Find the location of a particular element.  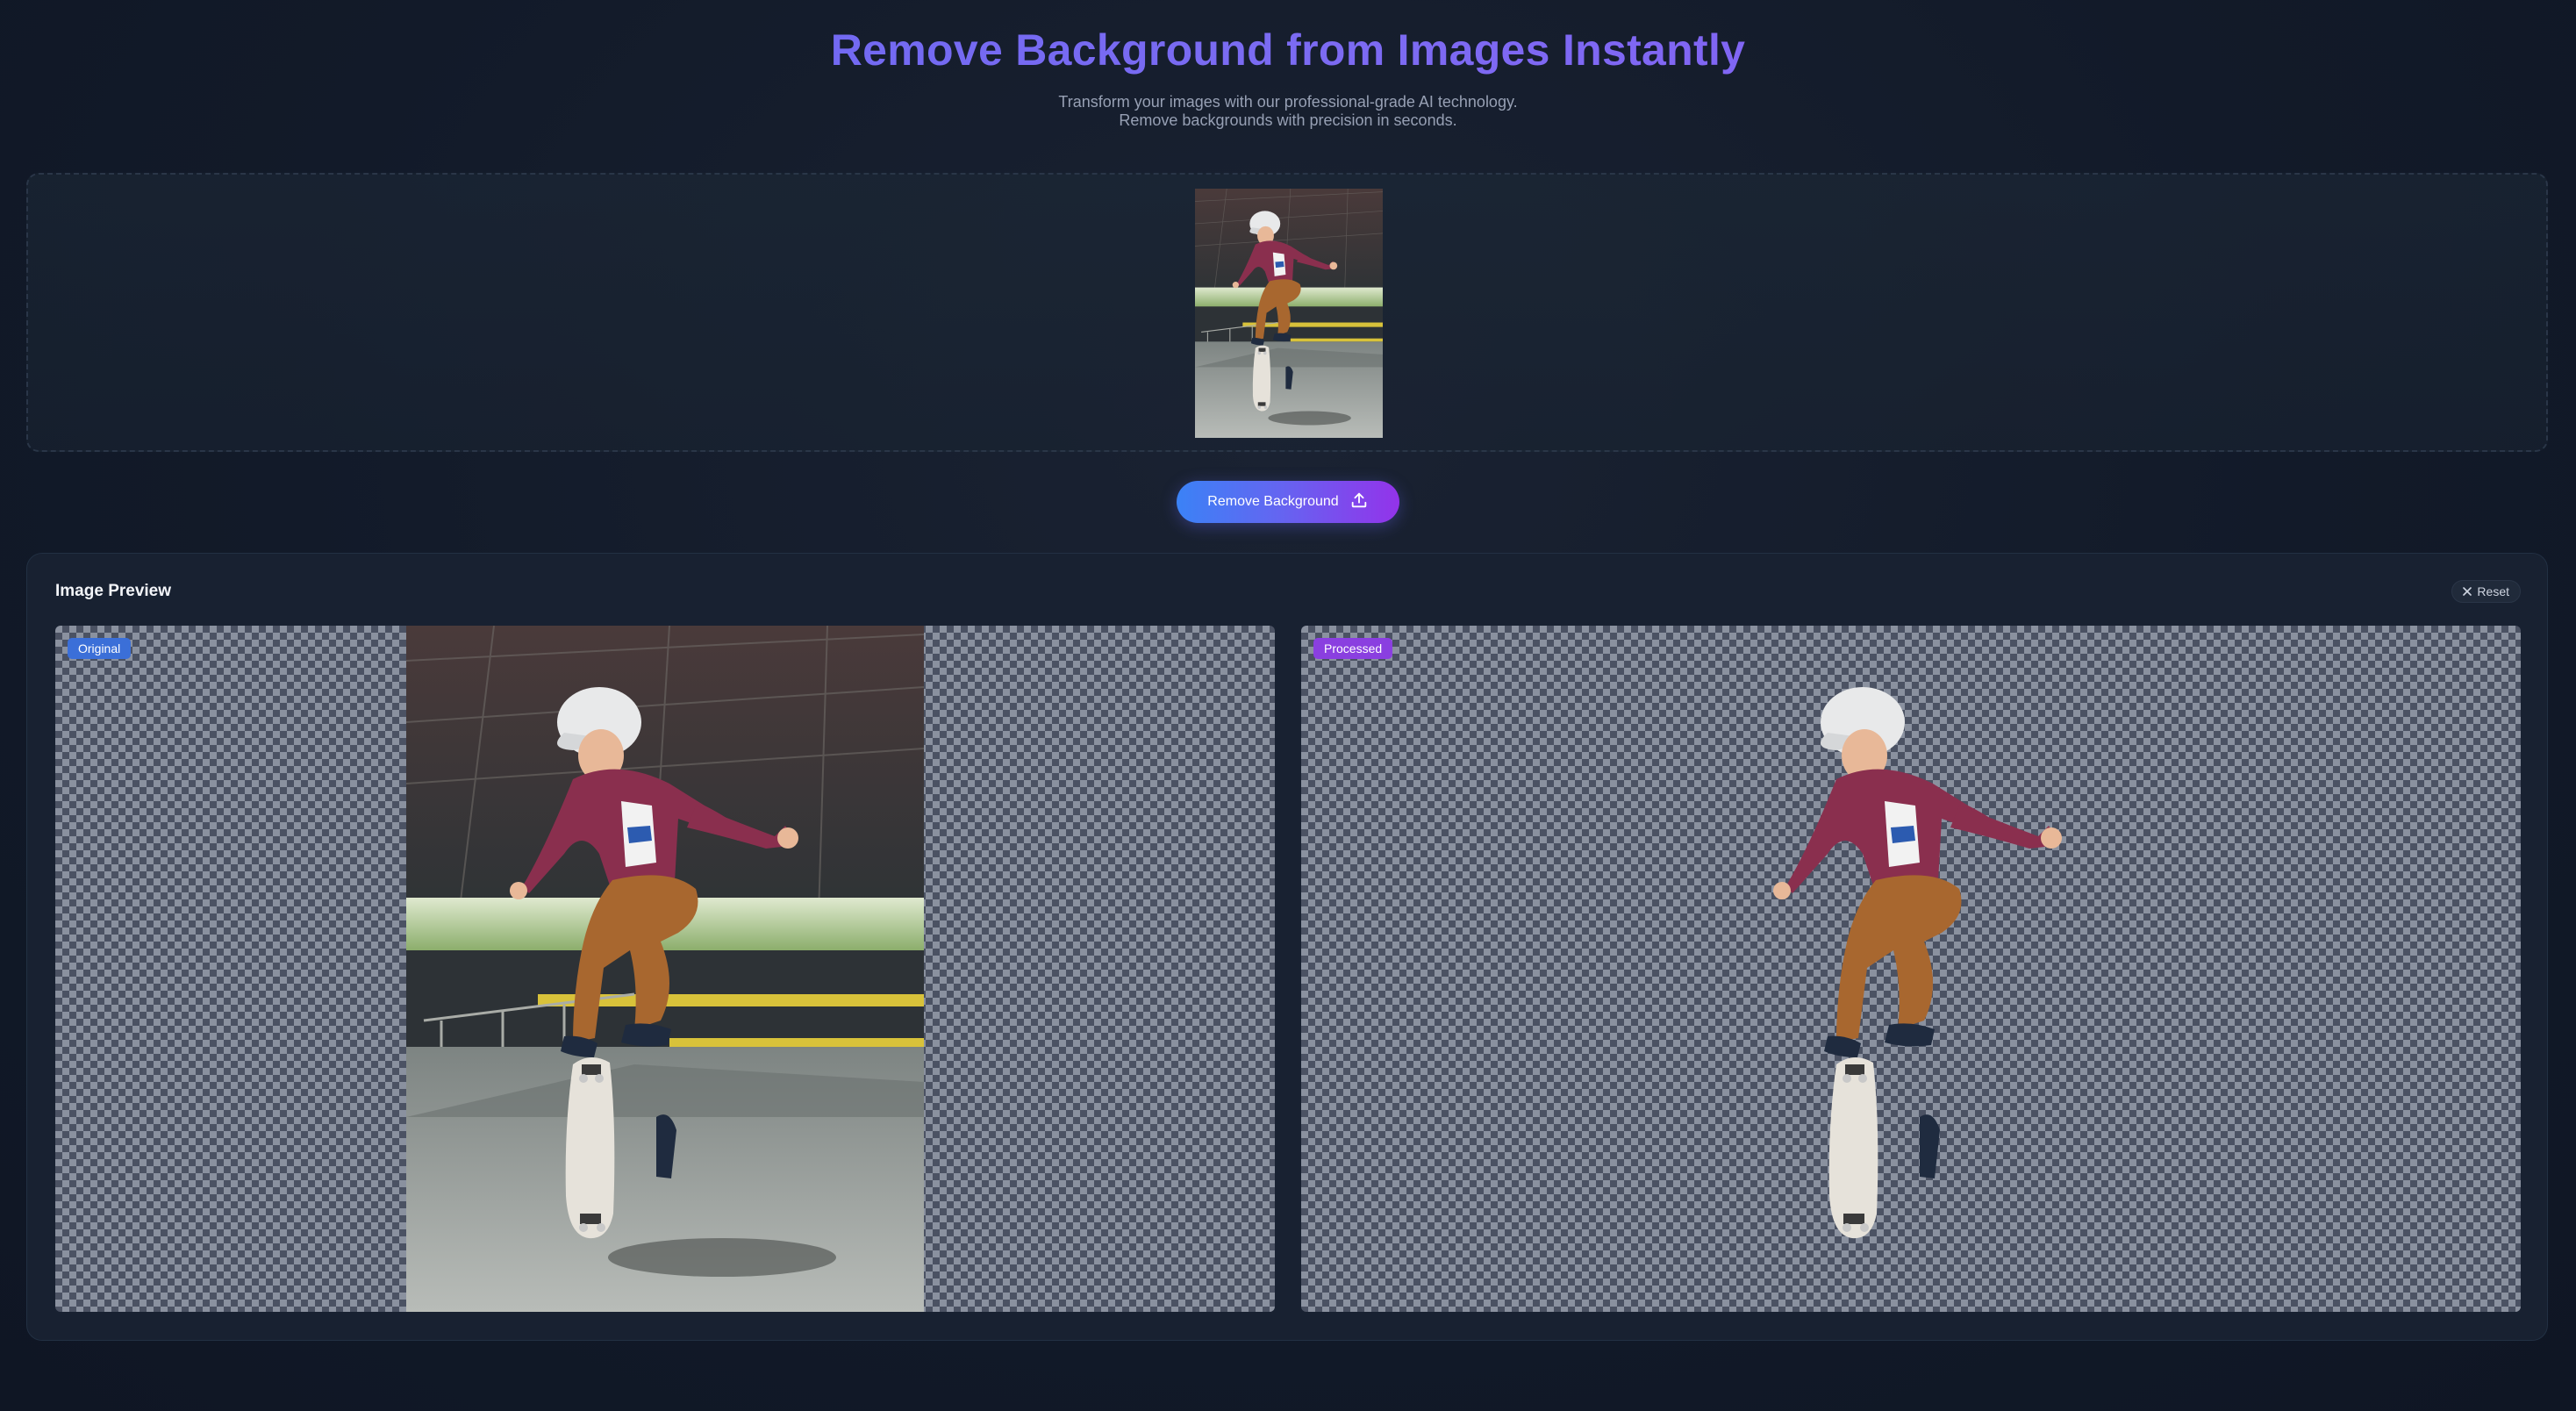

original-badge: Original is located at coordinates (100, 648).